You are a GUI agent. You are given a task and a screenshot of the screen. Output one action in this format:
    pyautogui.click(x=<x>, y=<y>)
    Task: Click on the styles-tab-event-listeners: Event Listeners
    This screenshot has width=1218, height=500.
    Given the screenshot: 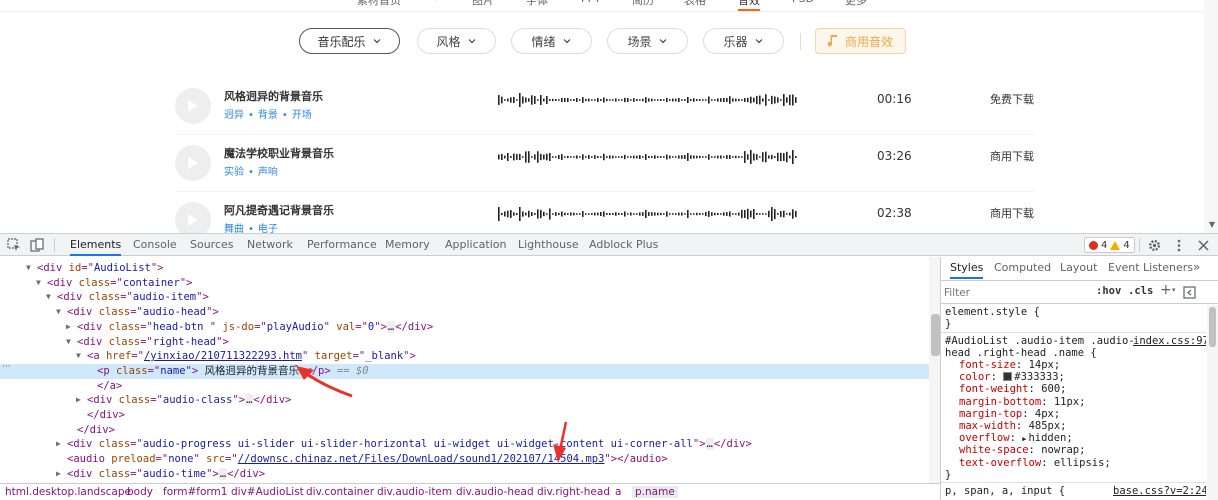 What is the action you would take?
    pyautogui.click(x=1150, y=267)
    